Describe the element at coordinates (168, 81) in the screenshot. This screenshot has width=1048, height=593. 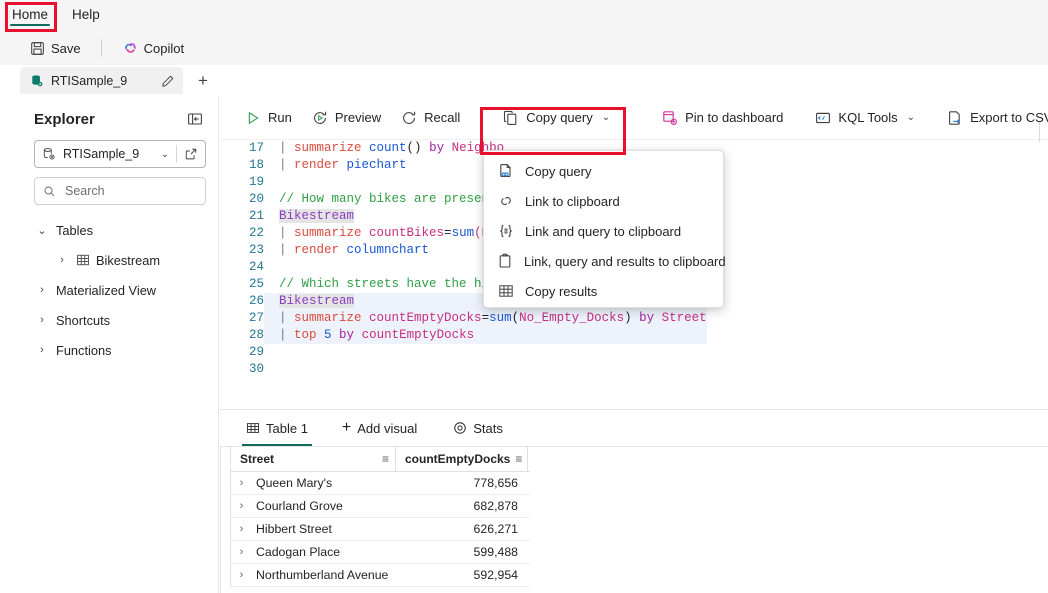
I see `pencil-icon` at that location.